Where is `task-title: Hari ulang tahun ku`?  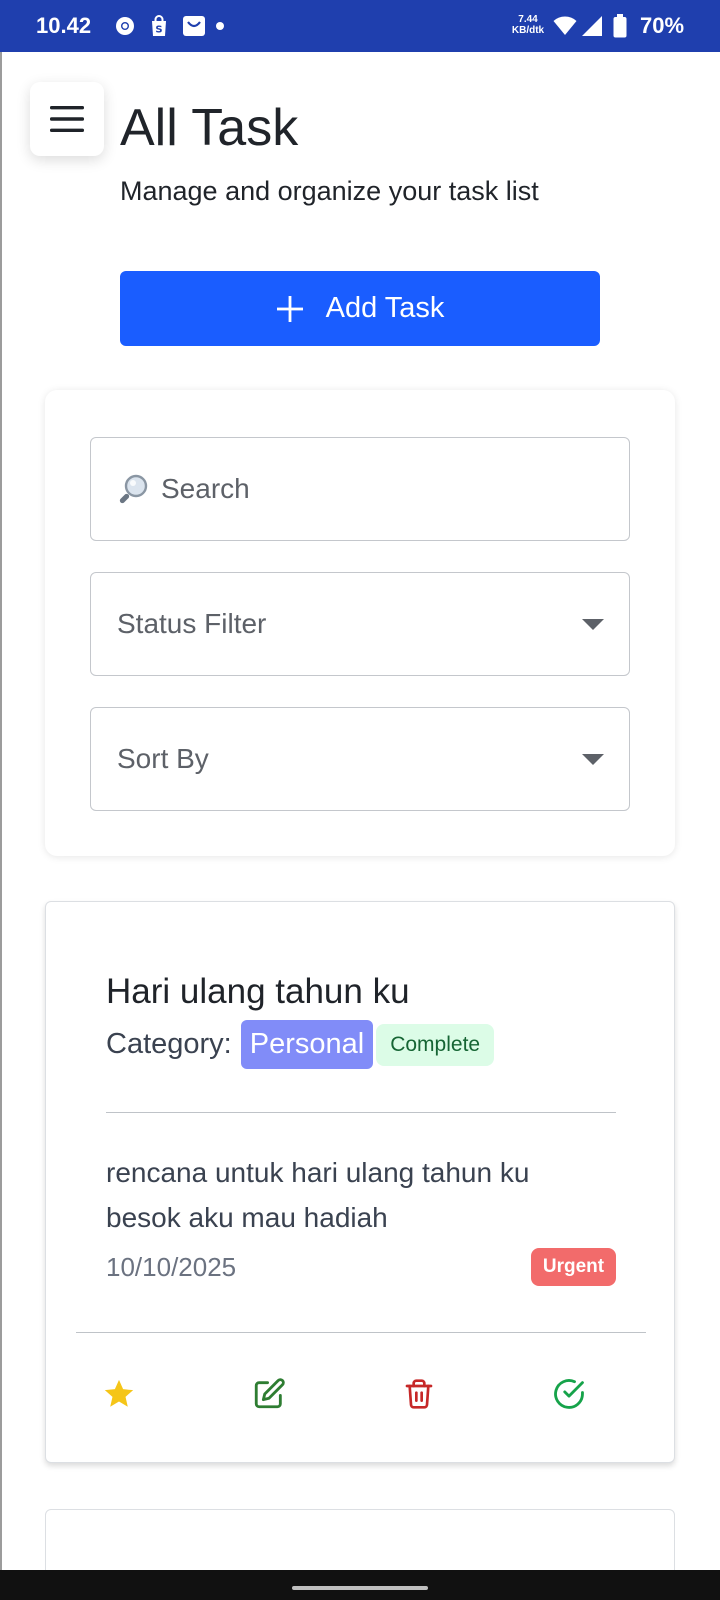
task-title: Hari ulang tahun ku is located at coordinates (258, 991).